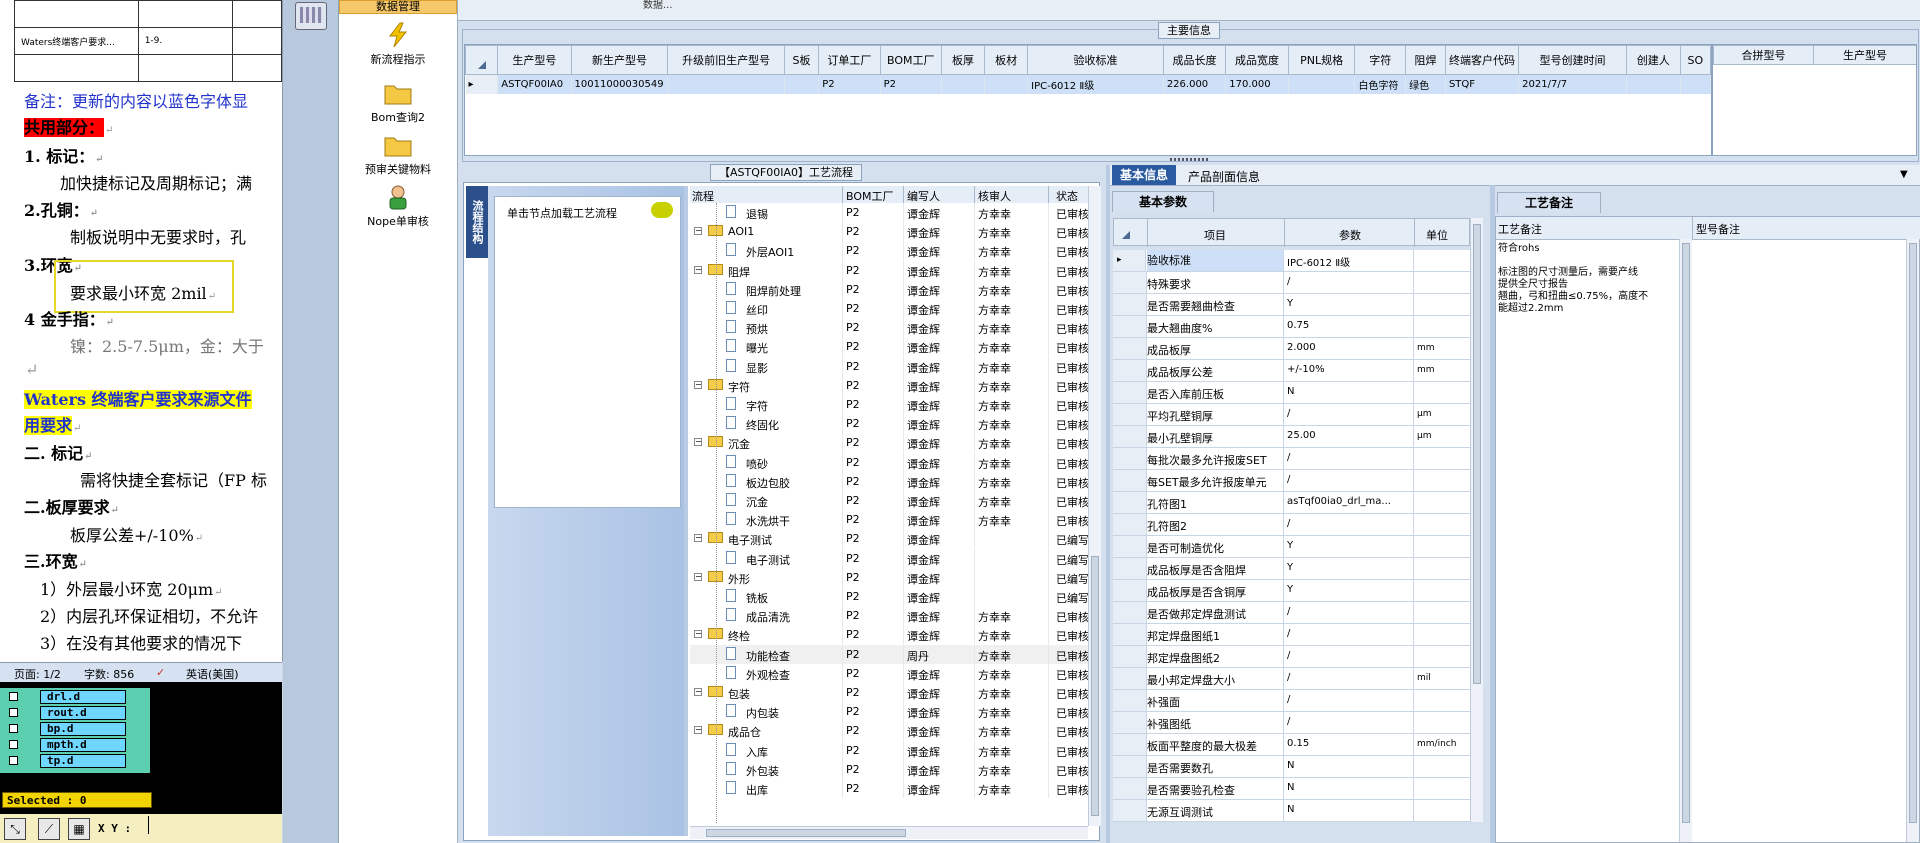 This screenshot has height=843, width=1920. What do you see at coordinates (889, 251) in the screenshot?
I see `process-row: 外层AOI1 P2 谭金辉 方幸幸 已审核` at bounding box center [889, 251].